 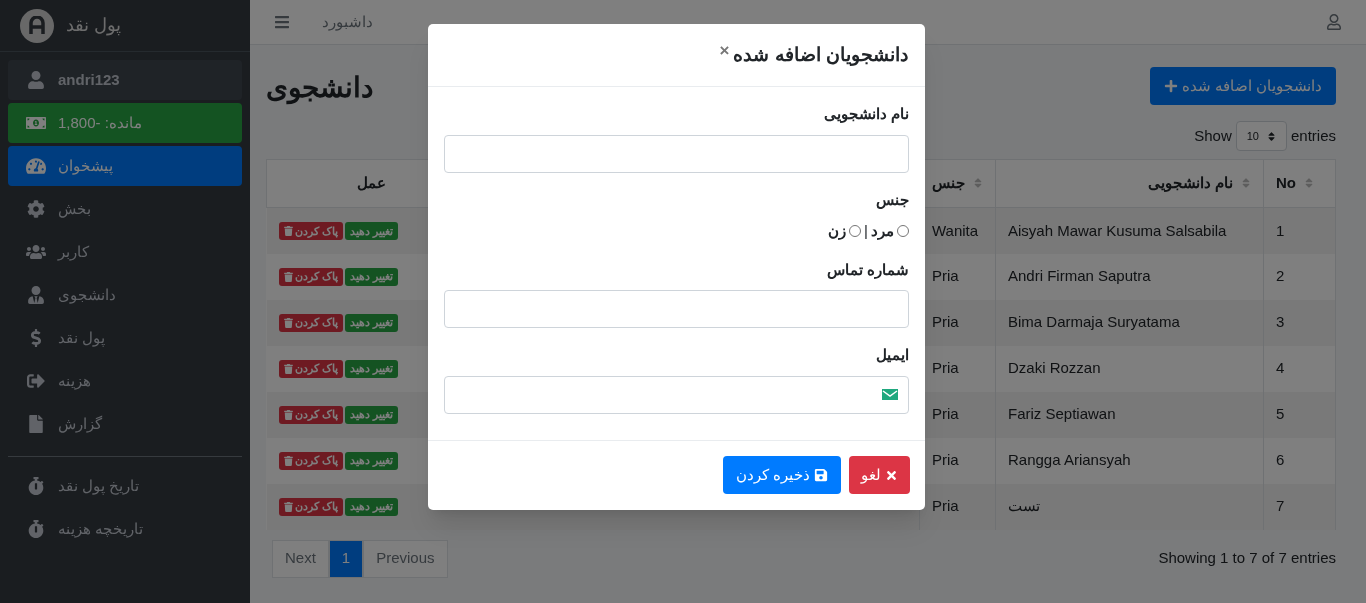 What do you see at coordinates (36, 424) in the screenshot?
I see `file-icon` at bounding box center [36, 424].